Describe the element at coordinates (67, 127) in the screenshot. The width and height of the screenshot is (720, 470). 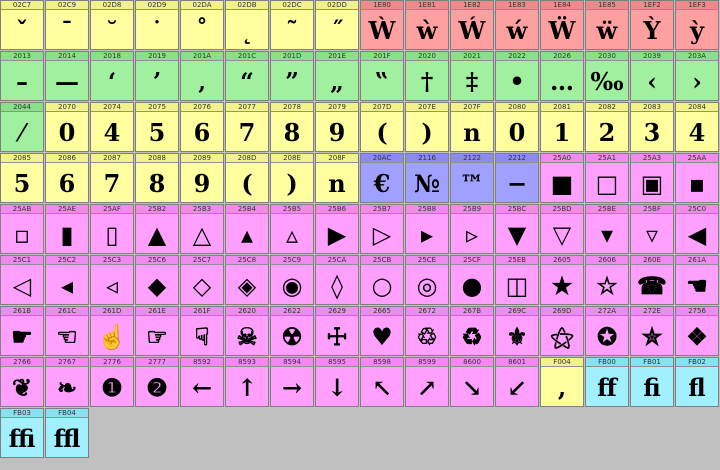
I see `glyph-cell: 2070 0` at that location.